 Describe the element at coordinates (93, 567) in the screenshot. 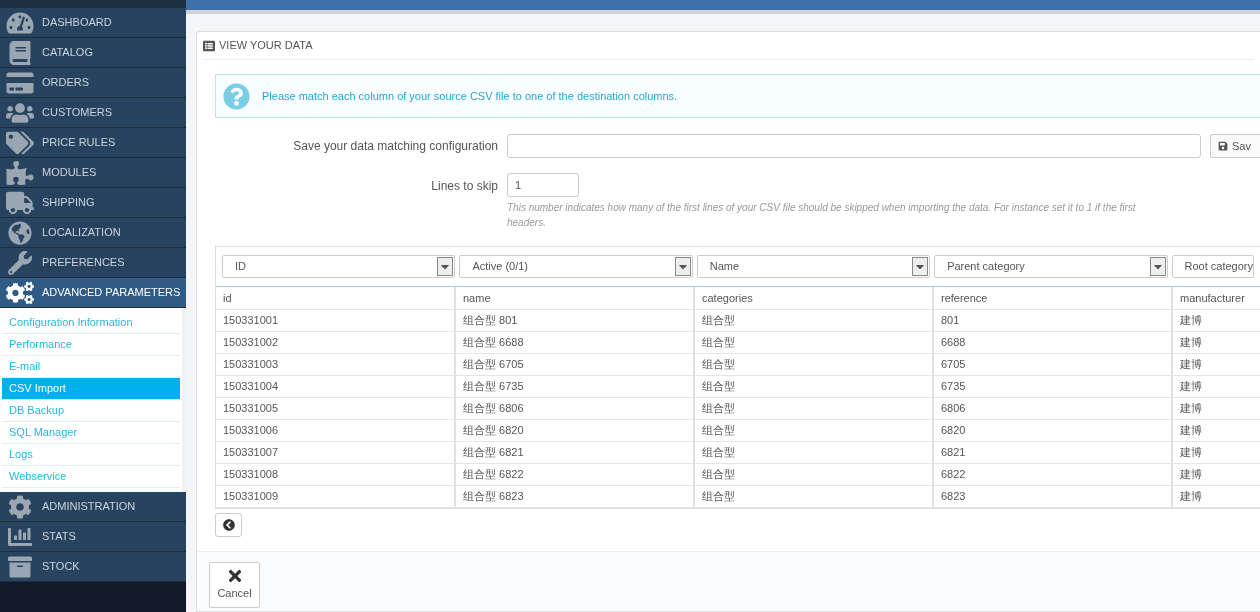

I see `sidebar-item: STOCK` at that location.